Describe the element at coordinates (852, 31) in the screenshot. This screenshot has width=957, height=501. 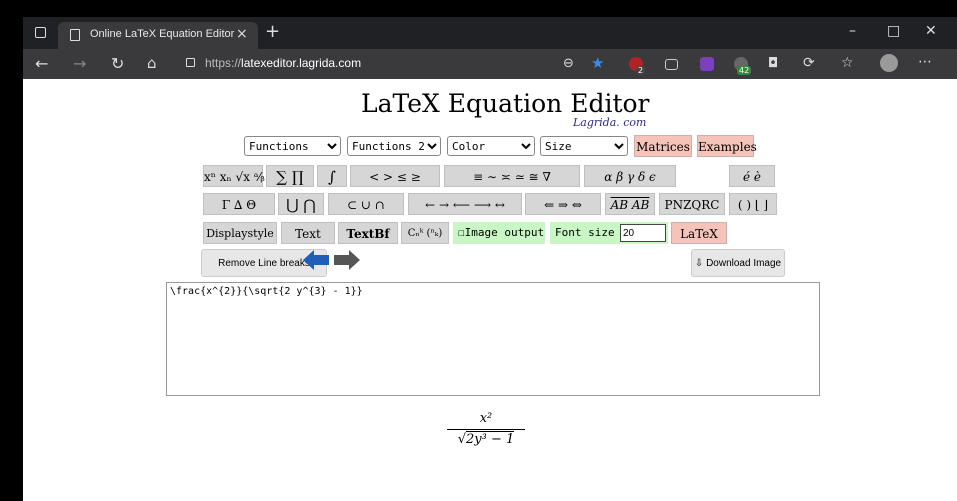
I see `minimize-icon: –` at that location.